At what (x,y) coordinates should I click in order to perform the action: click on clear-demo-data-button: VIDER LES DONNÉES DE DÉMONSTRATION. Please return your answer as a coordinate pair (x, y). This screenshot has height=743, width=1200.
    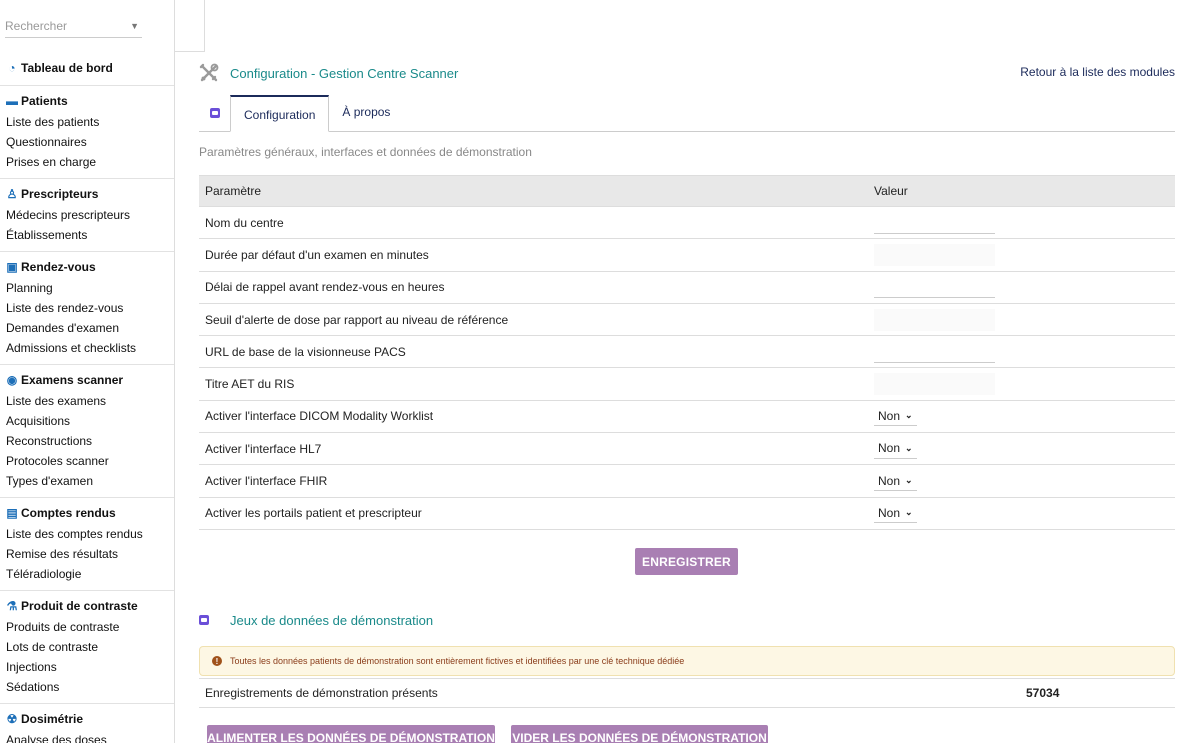
    Looking at the image, I should click on (639, 734).